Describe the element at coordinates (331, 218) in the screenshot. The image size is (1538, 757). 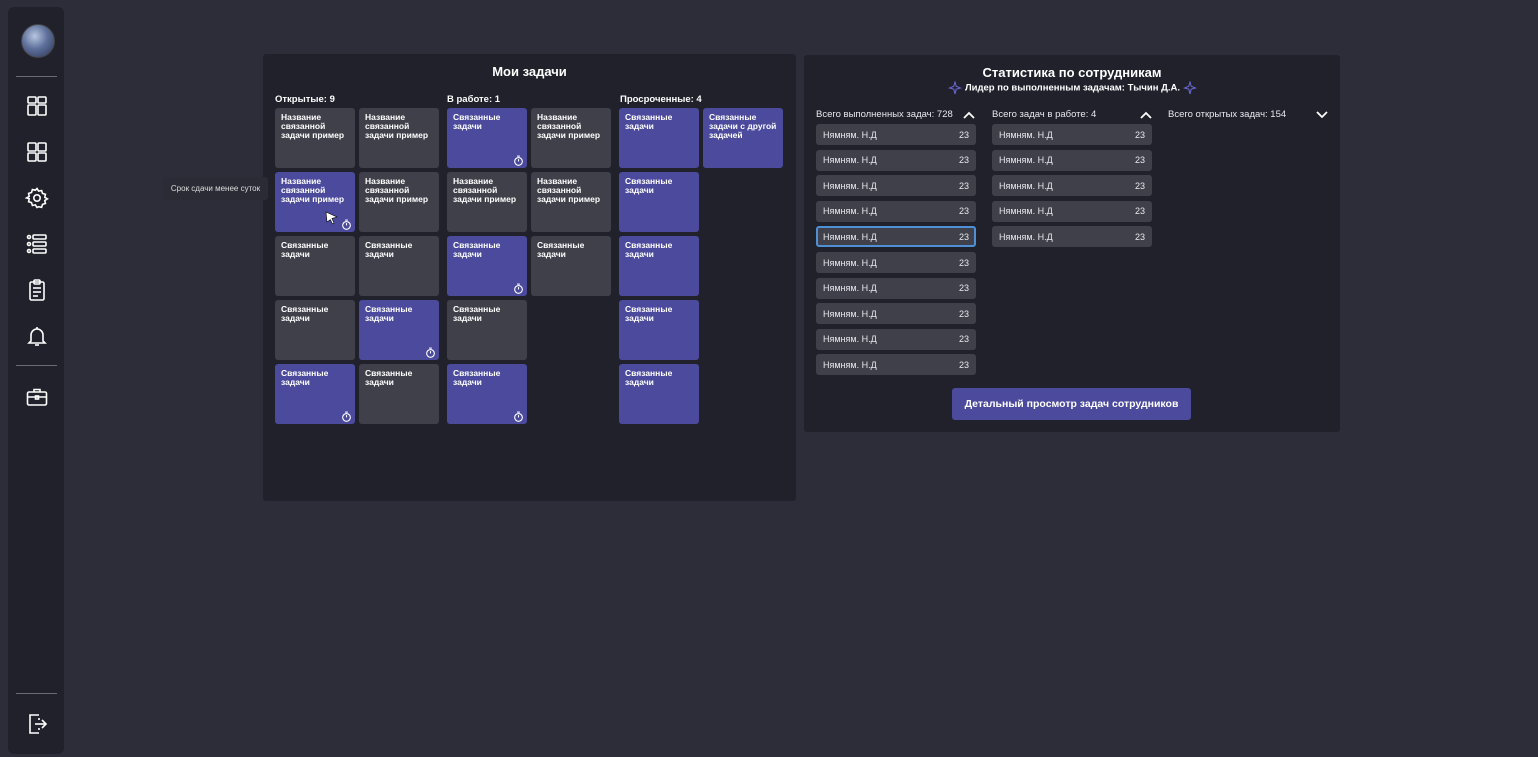
I see `cursor-icon` at that location.